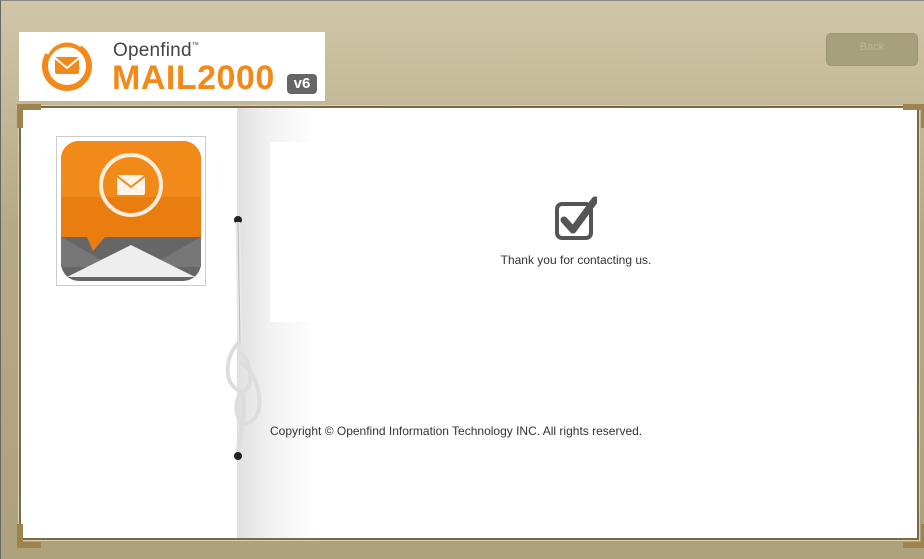 Image resolution: width=924 pixels, height=559 pixels. I want to click on brand-logo: Openfind™ MAIL2000 v6, so click(172, 66).